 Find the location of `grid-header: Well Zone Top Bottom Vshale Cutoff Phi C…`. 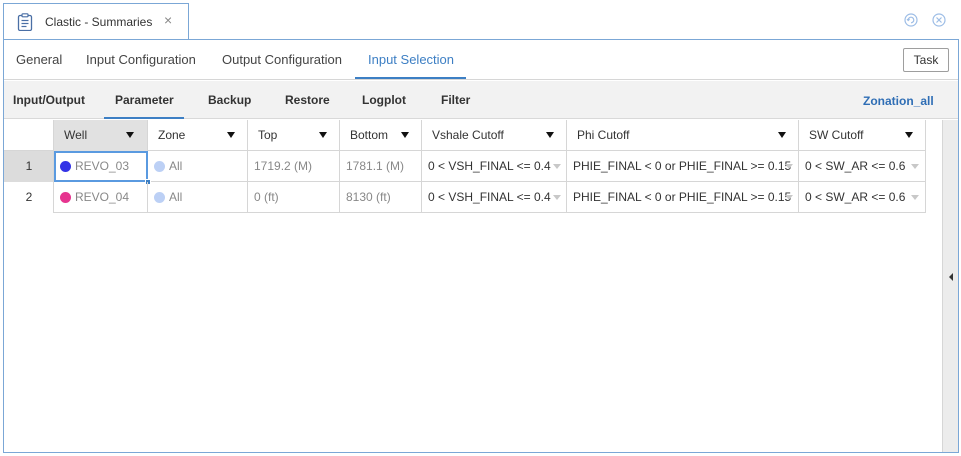

grid-header: Well Zone Top Bottom Vshale Cutoff Phi C… is located at coordinates (465, 135).